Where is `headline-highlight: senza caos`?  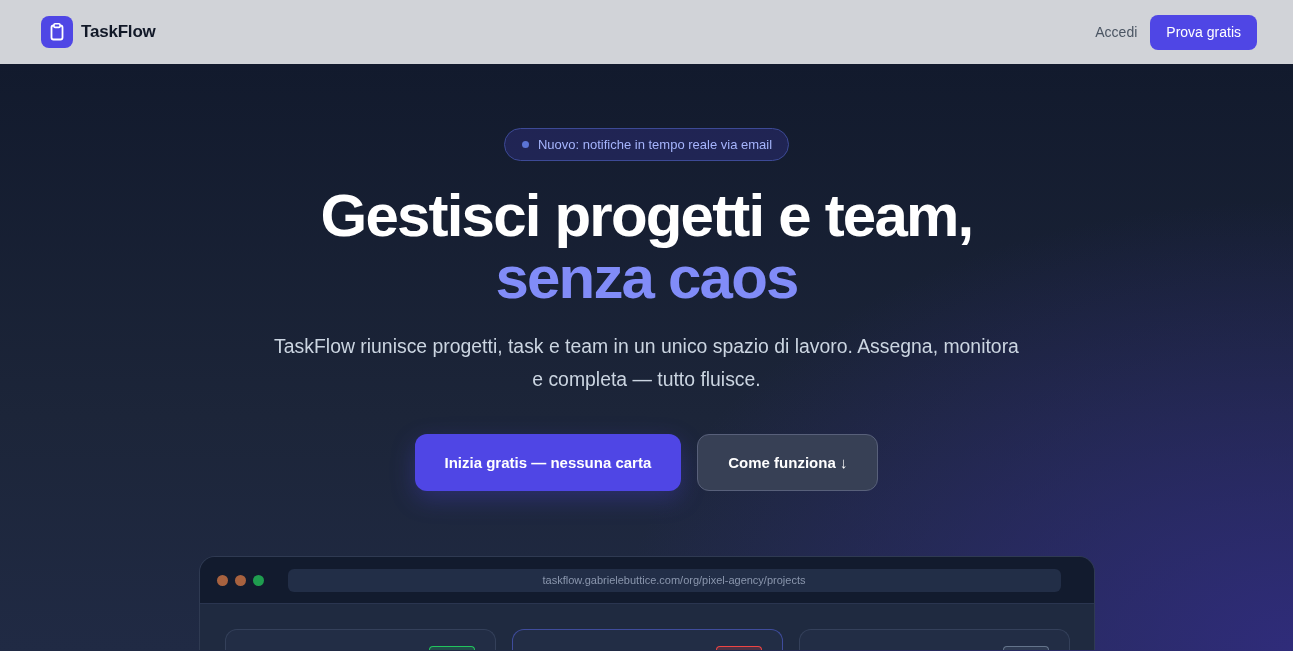
headline-highlight: senza caos is located at coordinates (646, 278).